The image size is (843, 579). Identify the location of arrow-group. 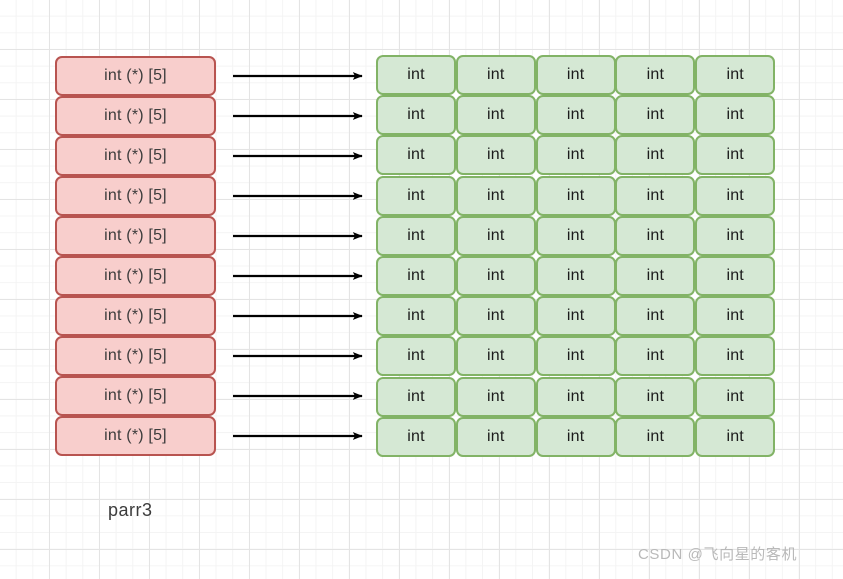
(298, 256).